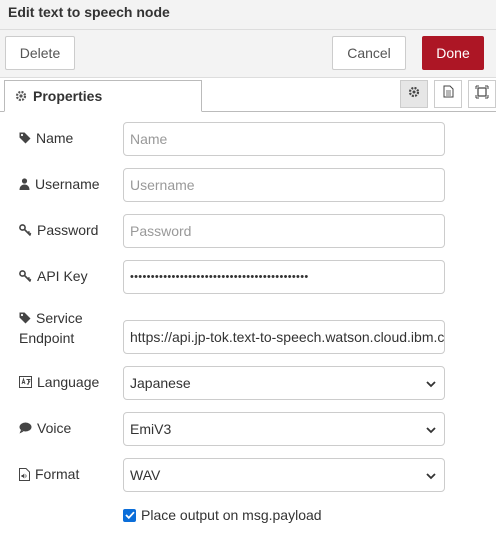  I want to click on password-label: Password, so click(58, 230).